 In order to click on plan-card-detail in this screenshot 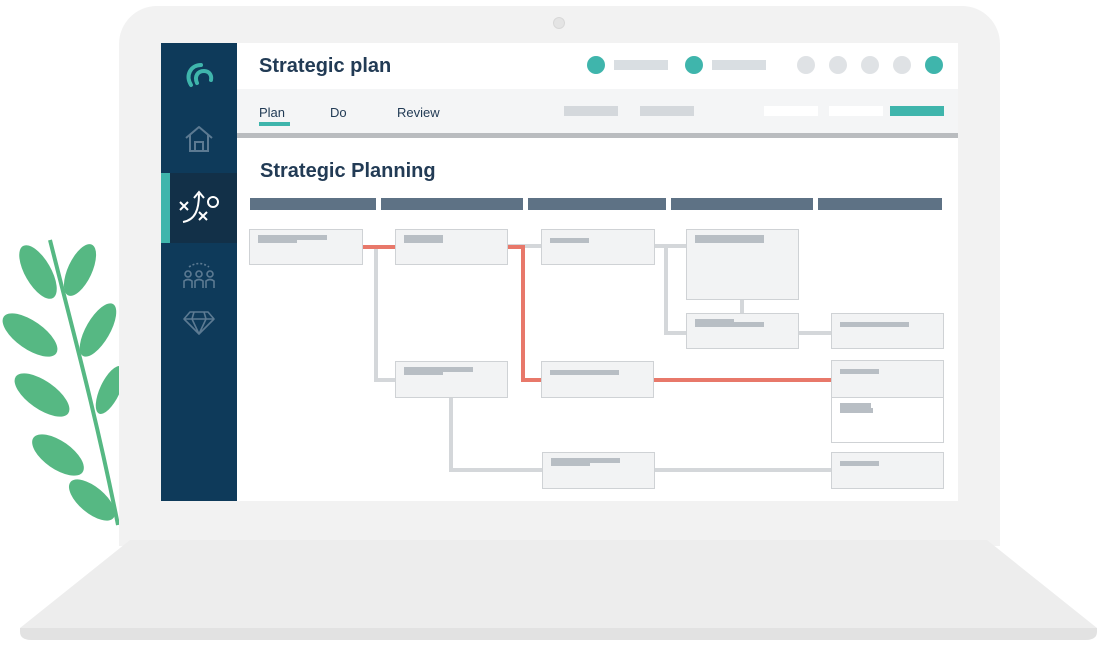, I will do `click(887, 401)`.